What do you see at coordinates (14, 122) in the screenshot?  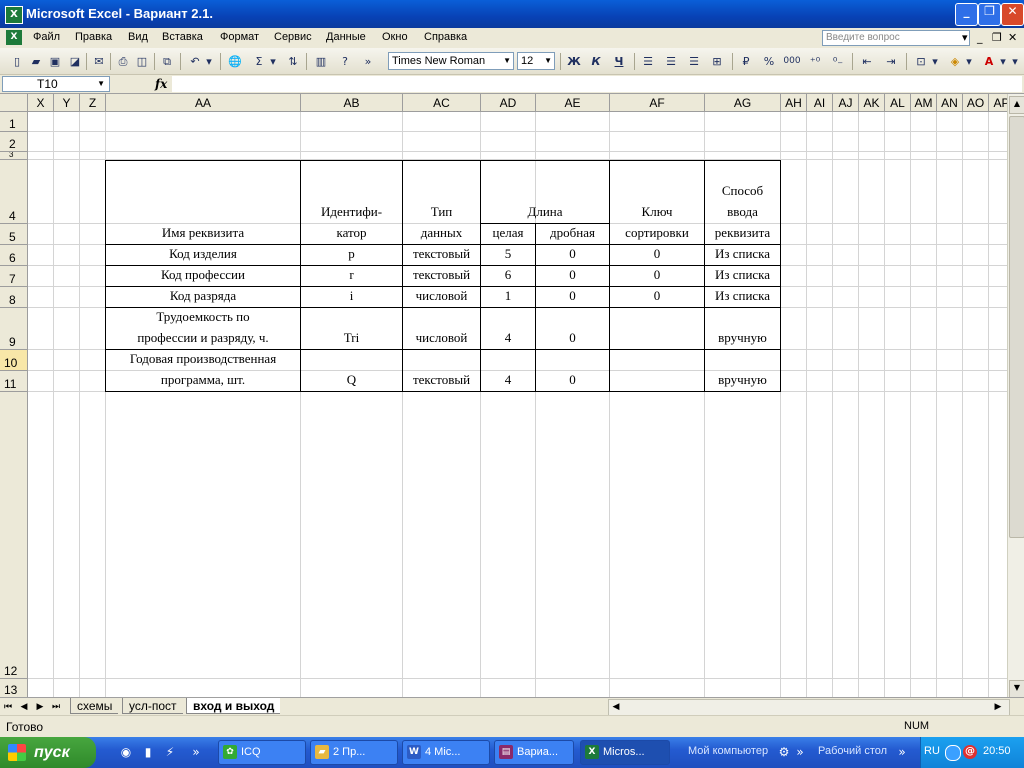 I see `row-header-1: 1` at bounding box center [14, 122].